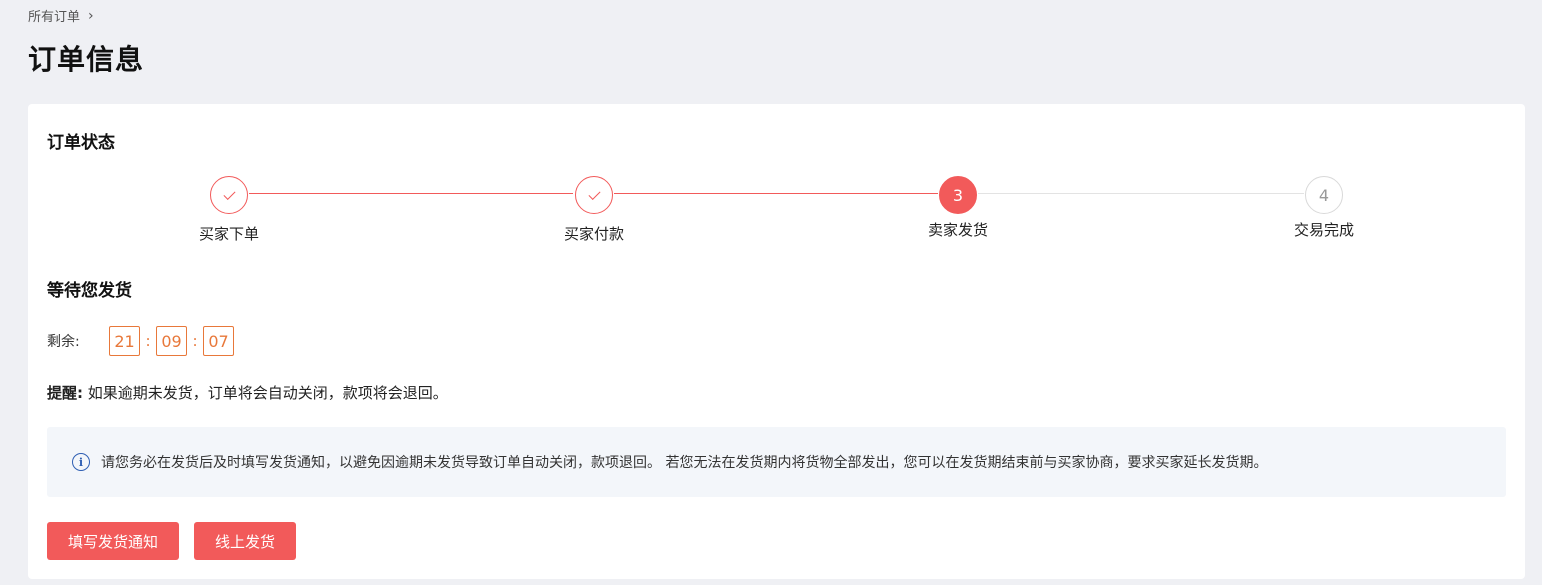 The width and height of the screenshot is (1542, 585). I want to click on countdown-hours: 21, so click(124, 341).